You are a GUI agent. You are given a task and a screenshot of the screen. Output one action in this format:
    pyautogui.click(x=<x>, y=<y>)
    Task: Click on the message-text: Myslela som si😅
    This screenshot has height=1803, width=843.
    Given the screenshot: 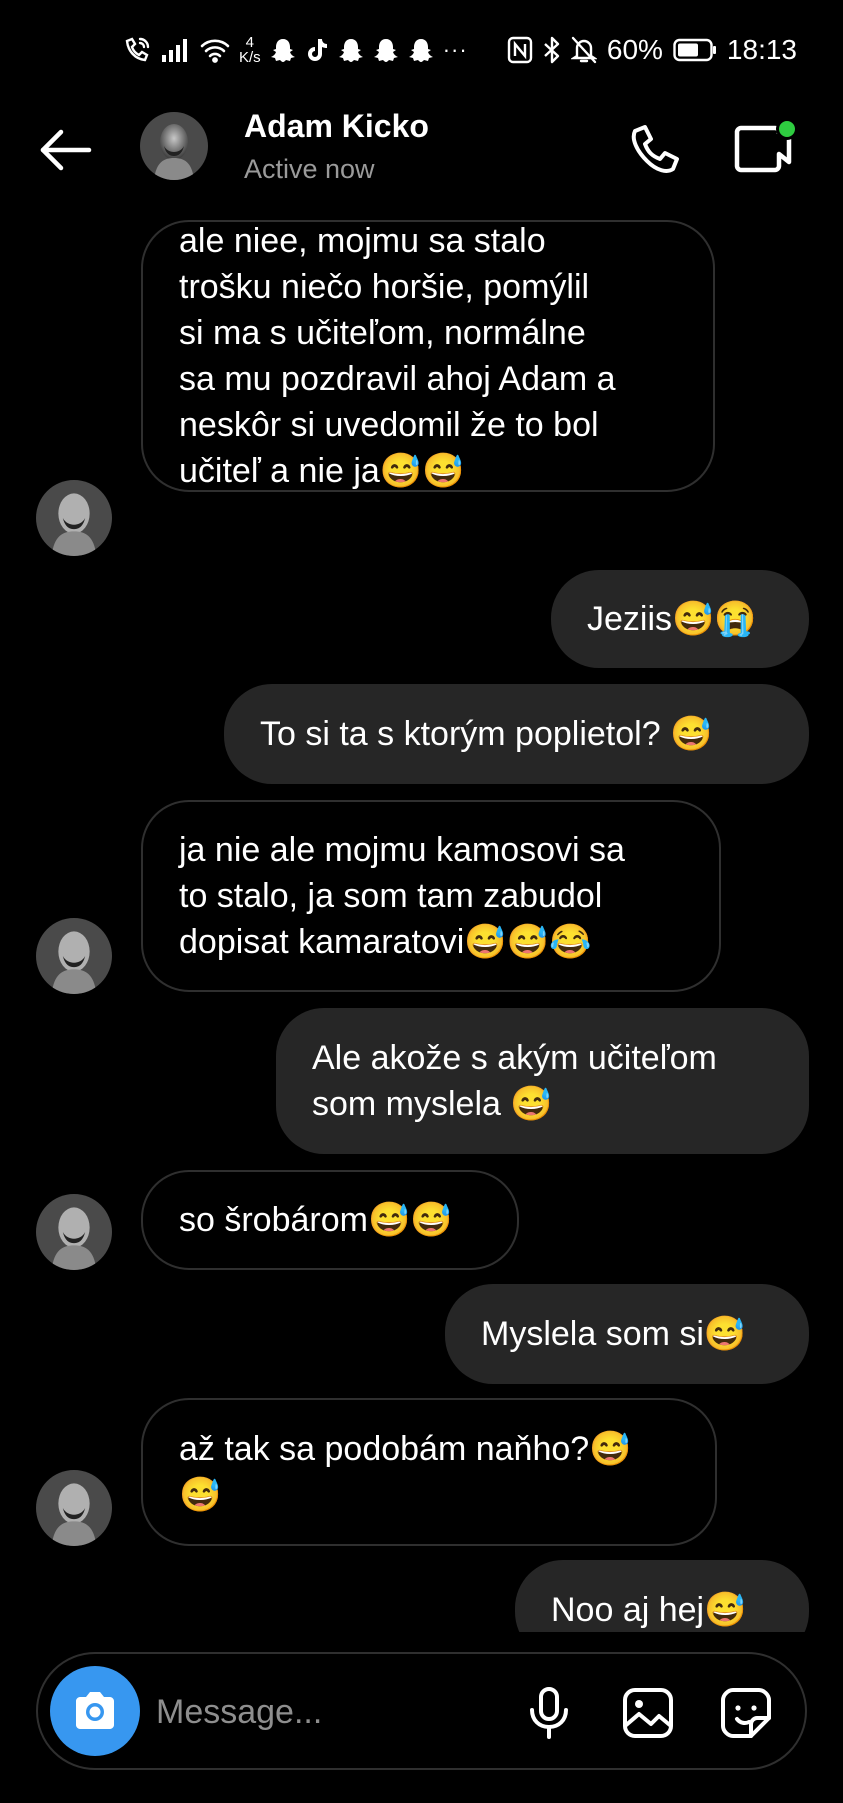 What is the action you would take?
    pyautogui.click(x=614, y=1334)
    